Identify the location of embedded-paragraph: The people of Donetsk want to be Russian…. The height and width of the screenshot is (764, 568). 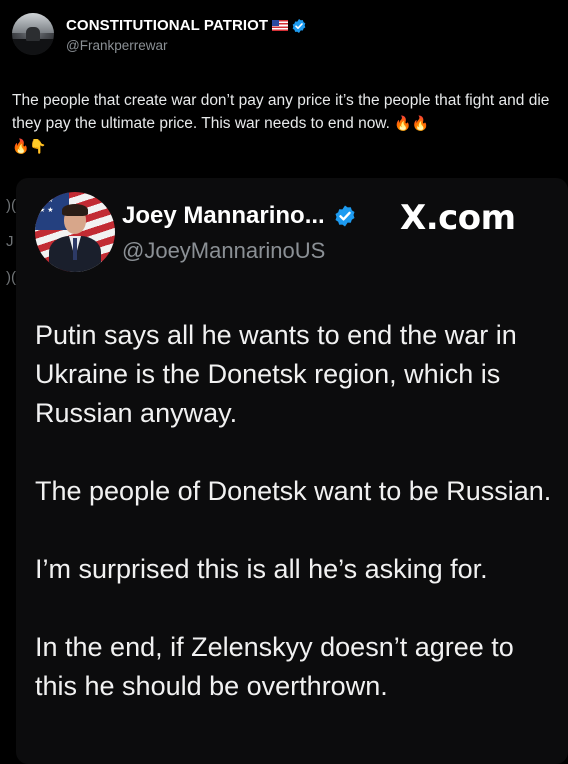
(293, 491).